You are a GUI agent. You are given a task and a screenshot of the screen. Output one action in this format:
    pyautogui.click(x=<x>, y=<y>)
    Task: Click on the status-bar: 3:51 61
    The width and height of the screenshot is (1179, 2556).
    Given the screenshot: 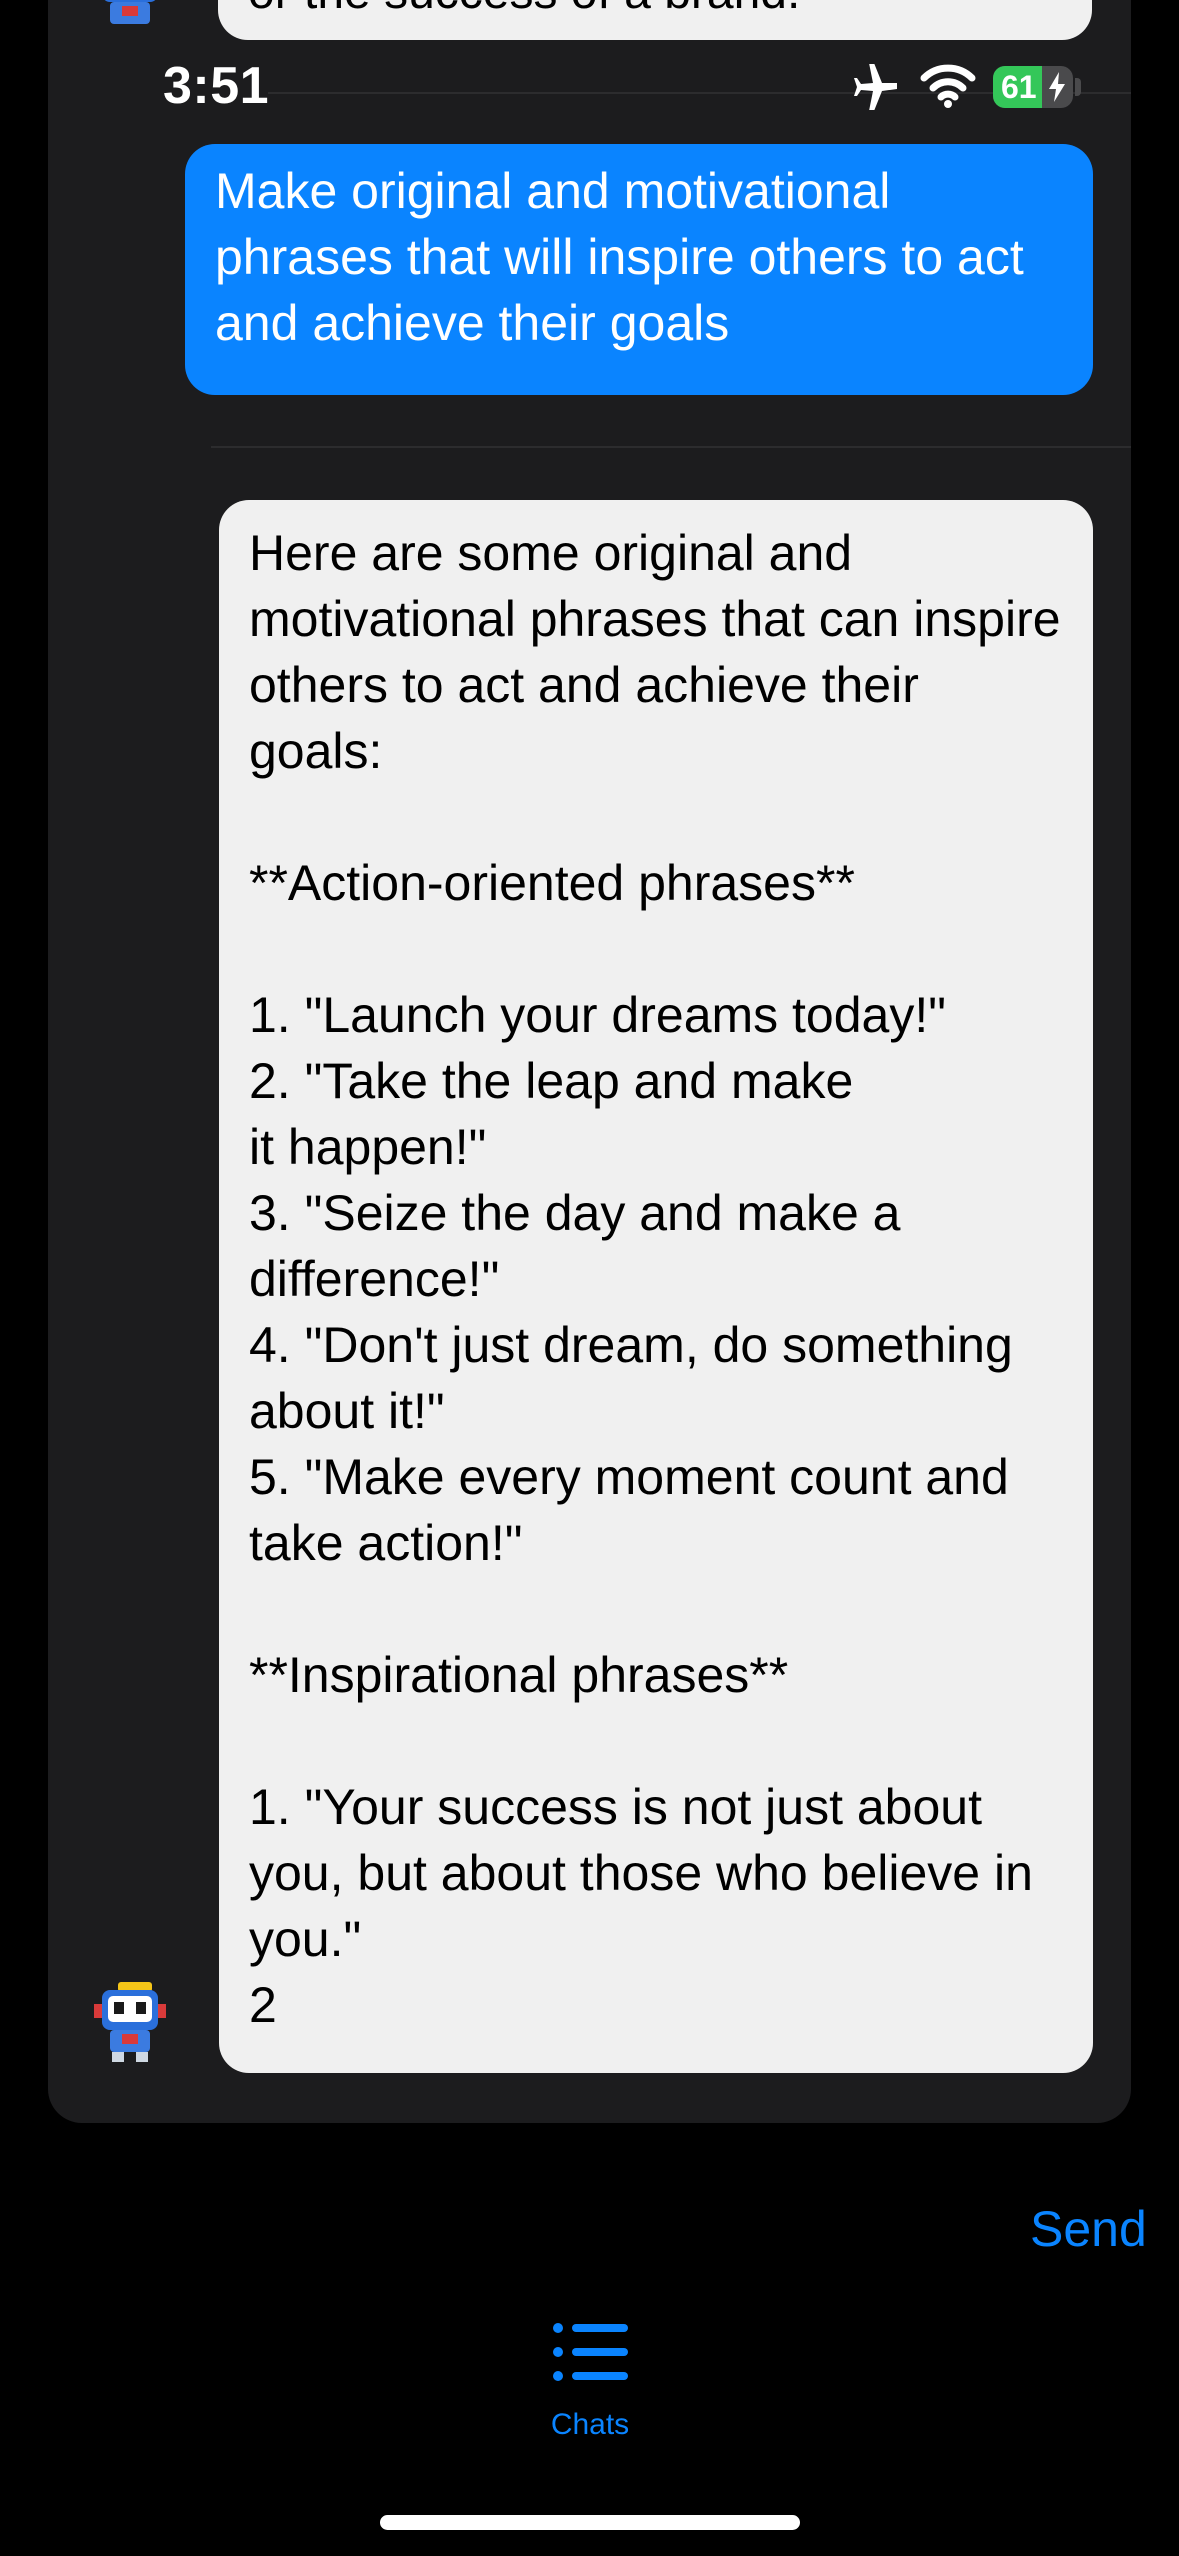 What is the action you would take?
    pyautogui.click(x=589, y=90)
    